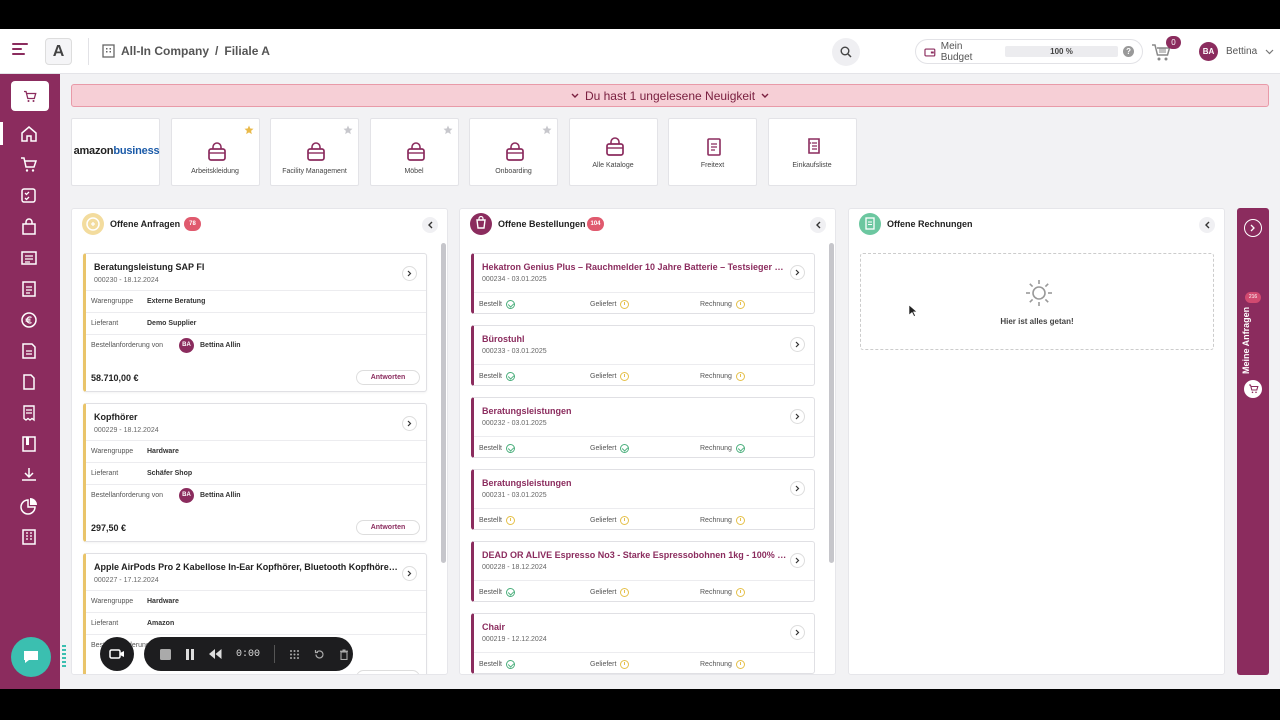  I want to click on catalog-tile: Möbel, so click(414, 152).